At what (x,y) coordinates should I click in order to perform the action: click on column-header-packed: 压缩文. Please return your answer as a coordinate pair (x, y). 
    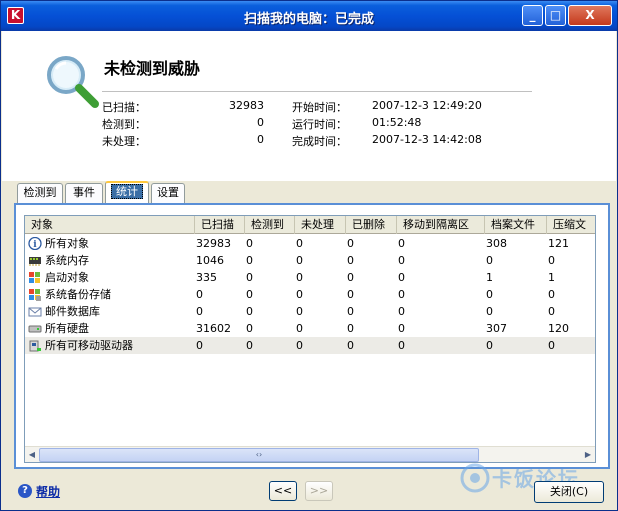
    Looking at the image, I should click on (571, 225).